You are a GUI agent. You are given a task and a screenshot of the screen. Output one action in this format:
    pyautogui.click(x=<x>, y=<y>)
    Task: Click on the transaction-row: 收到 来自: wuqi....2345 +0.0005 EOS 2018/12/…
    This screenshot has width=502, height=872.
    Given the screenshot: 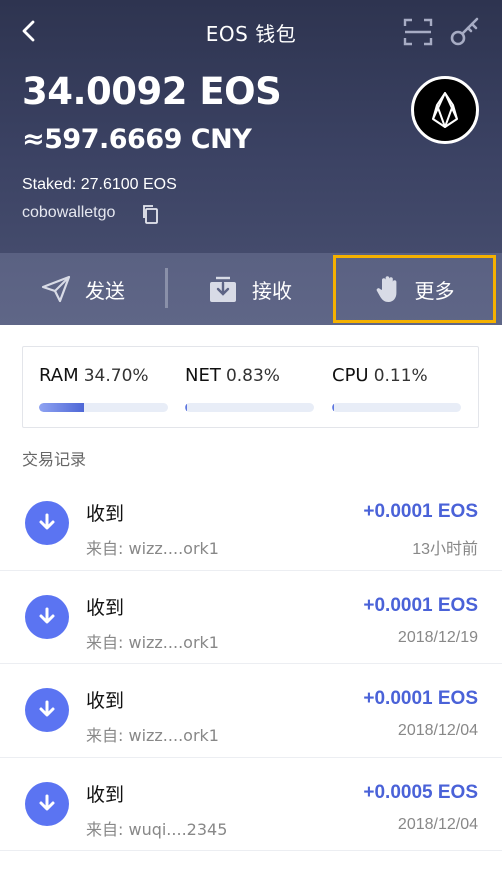 What is the action you would take?
    pyautogui.click(x=251, y=804)
    